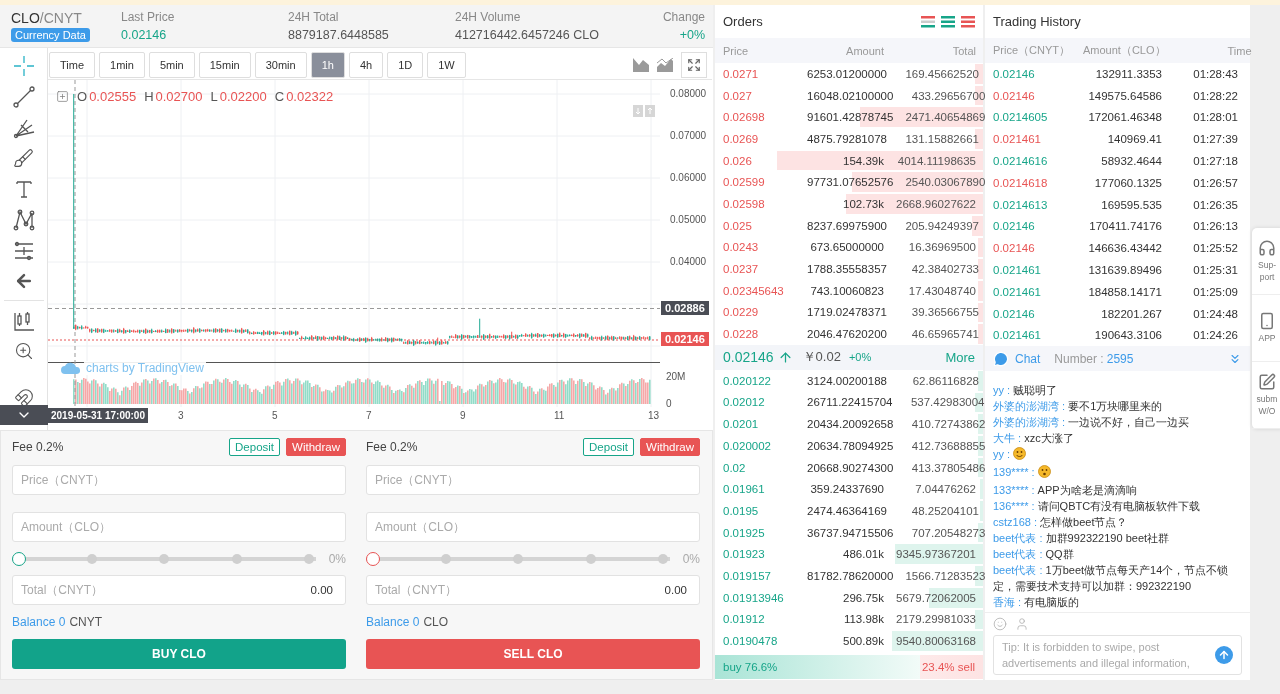 This screenshot has height=694, width=1280. I want to click on zoom-in-icon, so click(23, 351).